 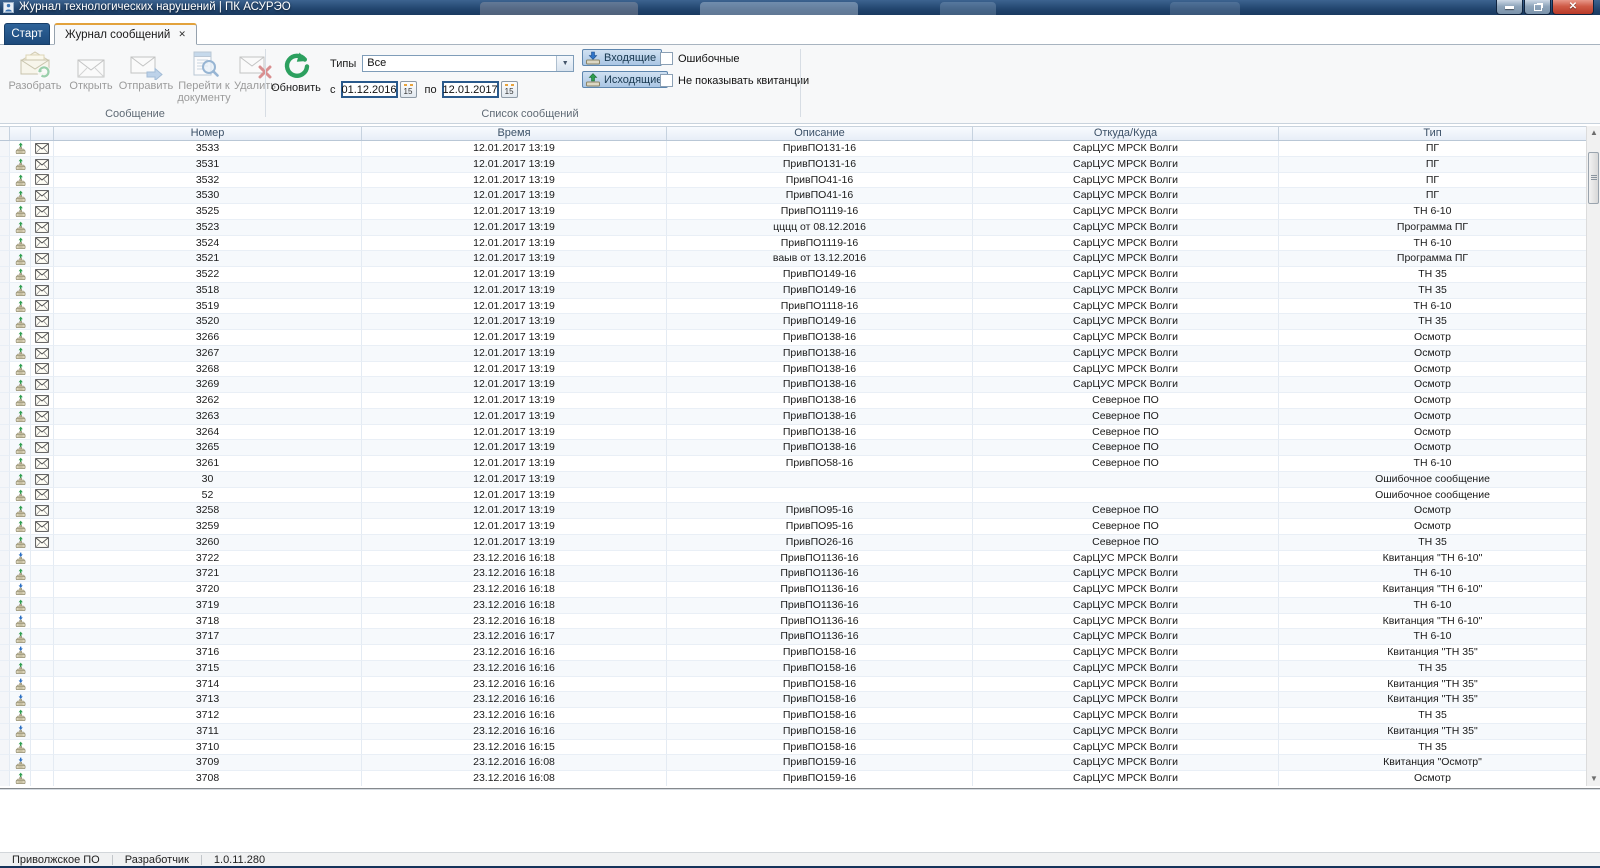 I want to click on cell-description: ПривПО131-16, so click(x=820, y=164).